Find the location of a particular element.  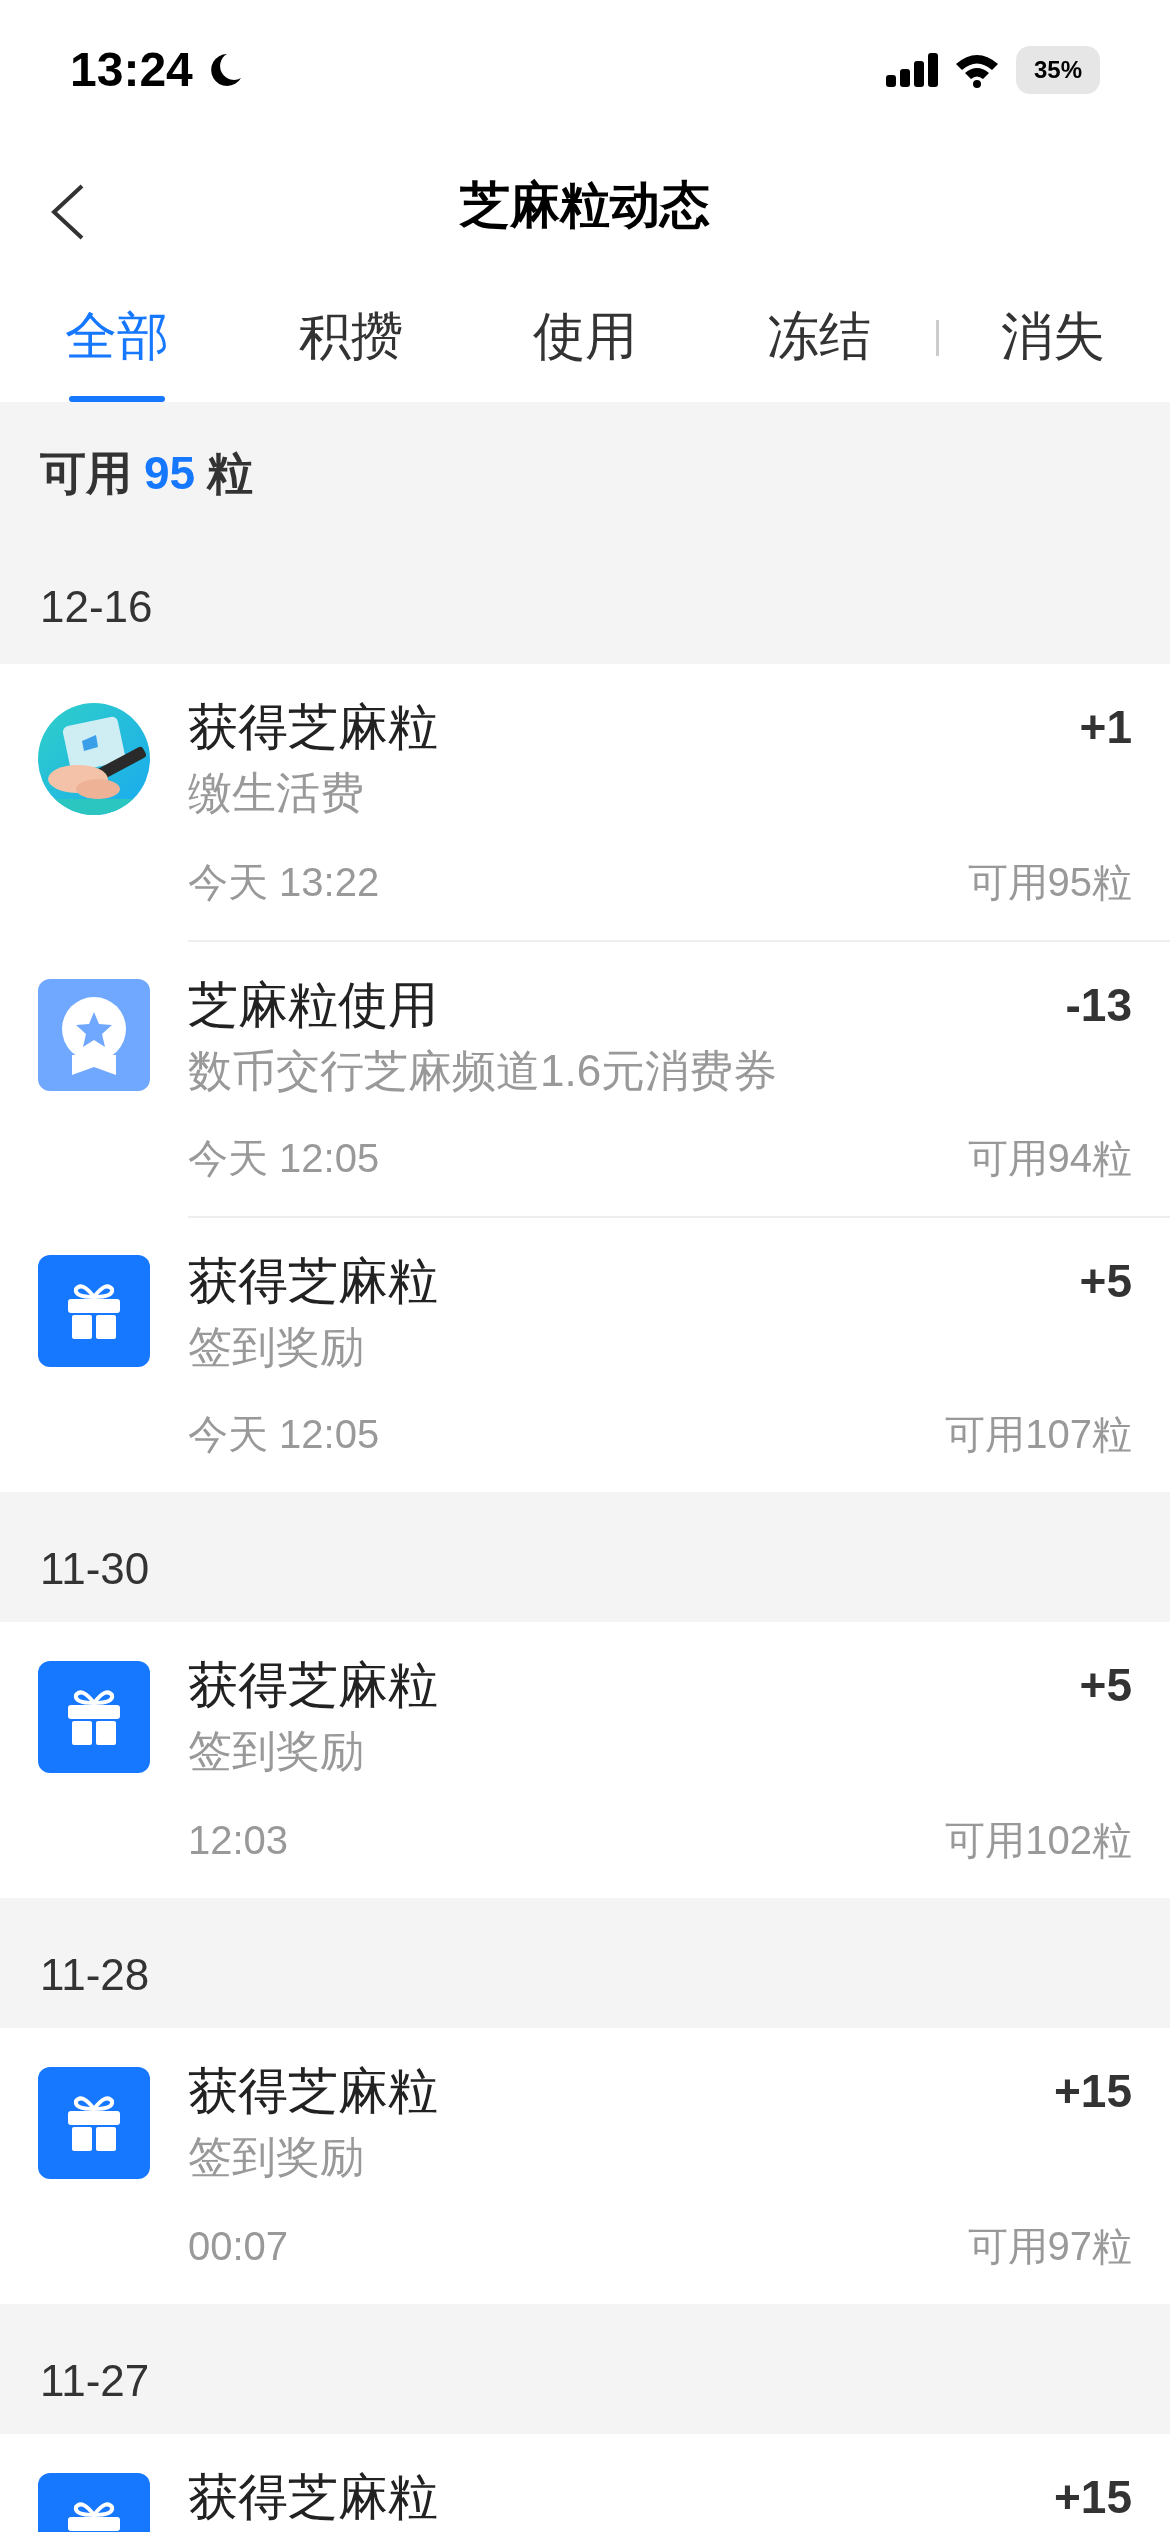

balance-text: 可用95粒 is located at coordinates (1049, 882).